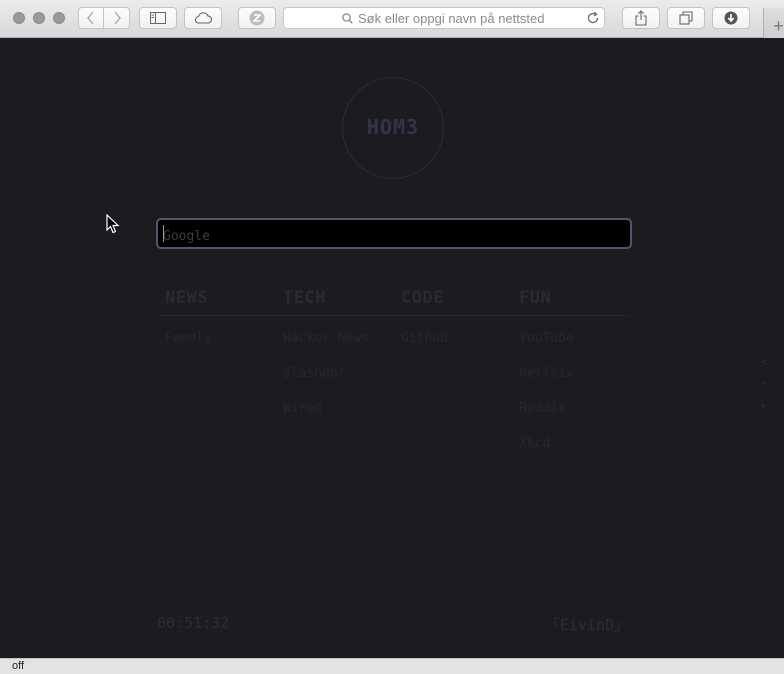 This screenshot has width=784, height=674. I want to click on category-title: NEWS, so click(186, 298).